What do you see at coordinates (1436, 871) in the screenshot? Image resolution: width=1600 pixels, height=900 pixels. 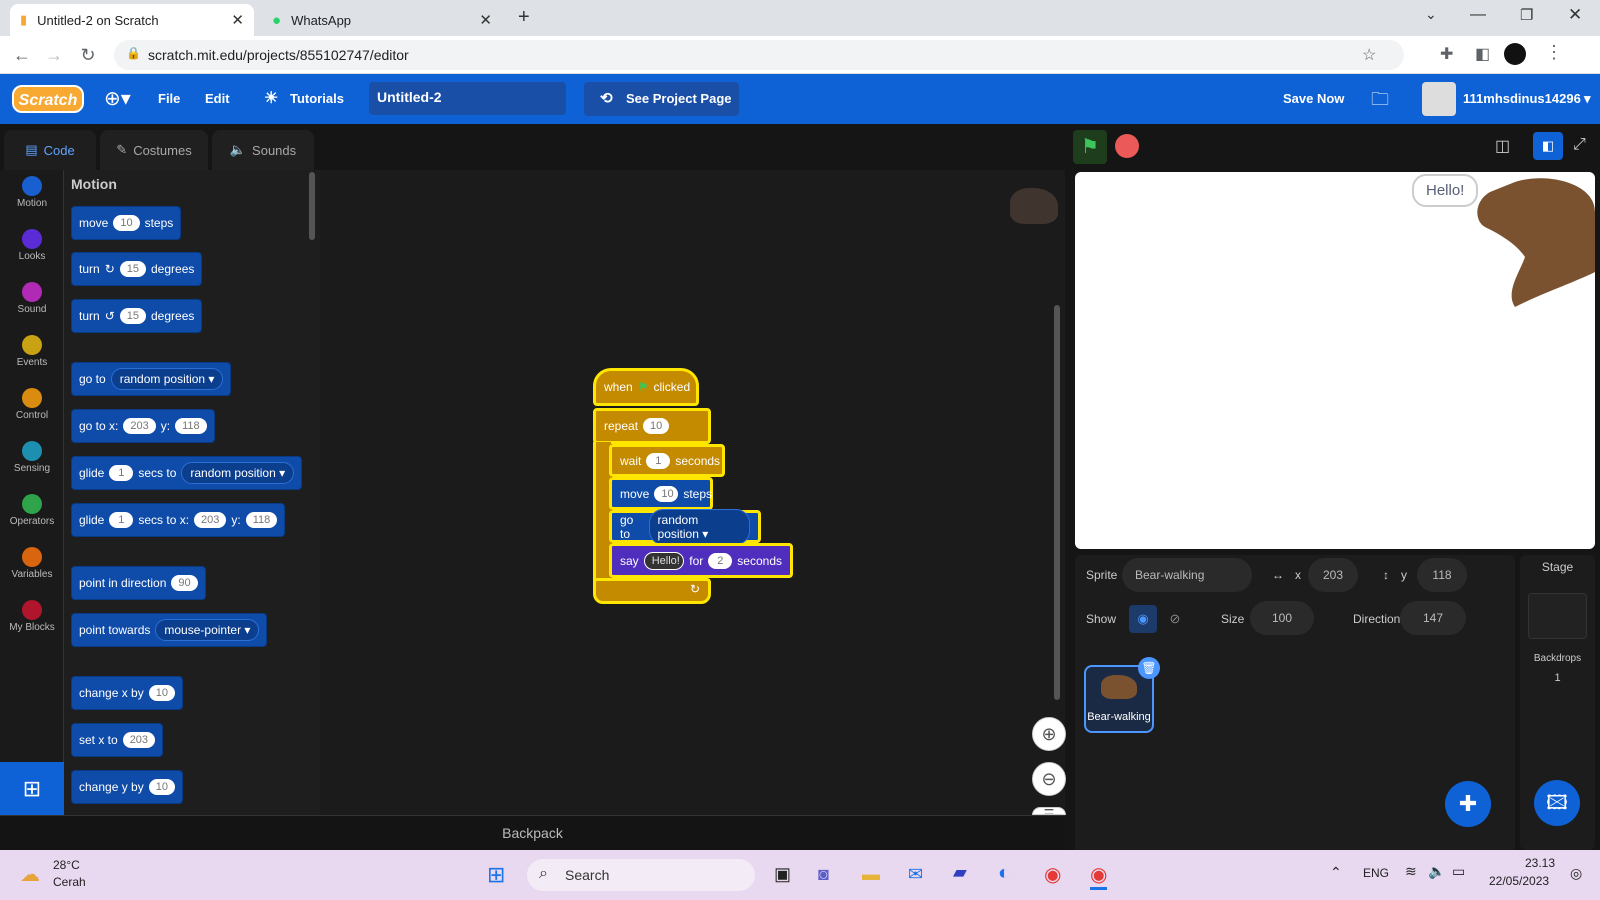 I see `volume-icon: 🔈` at bounding box center [1436, 871].